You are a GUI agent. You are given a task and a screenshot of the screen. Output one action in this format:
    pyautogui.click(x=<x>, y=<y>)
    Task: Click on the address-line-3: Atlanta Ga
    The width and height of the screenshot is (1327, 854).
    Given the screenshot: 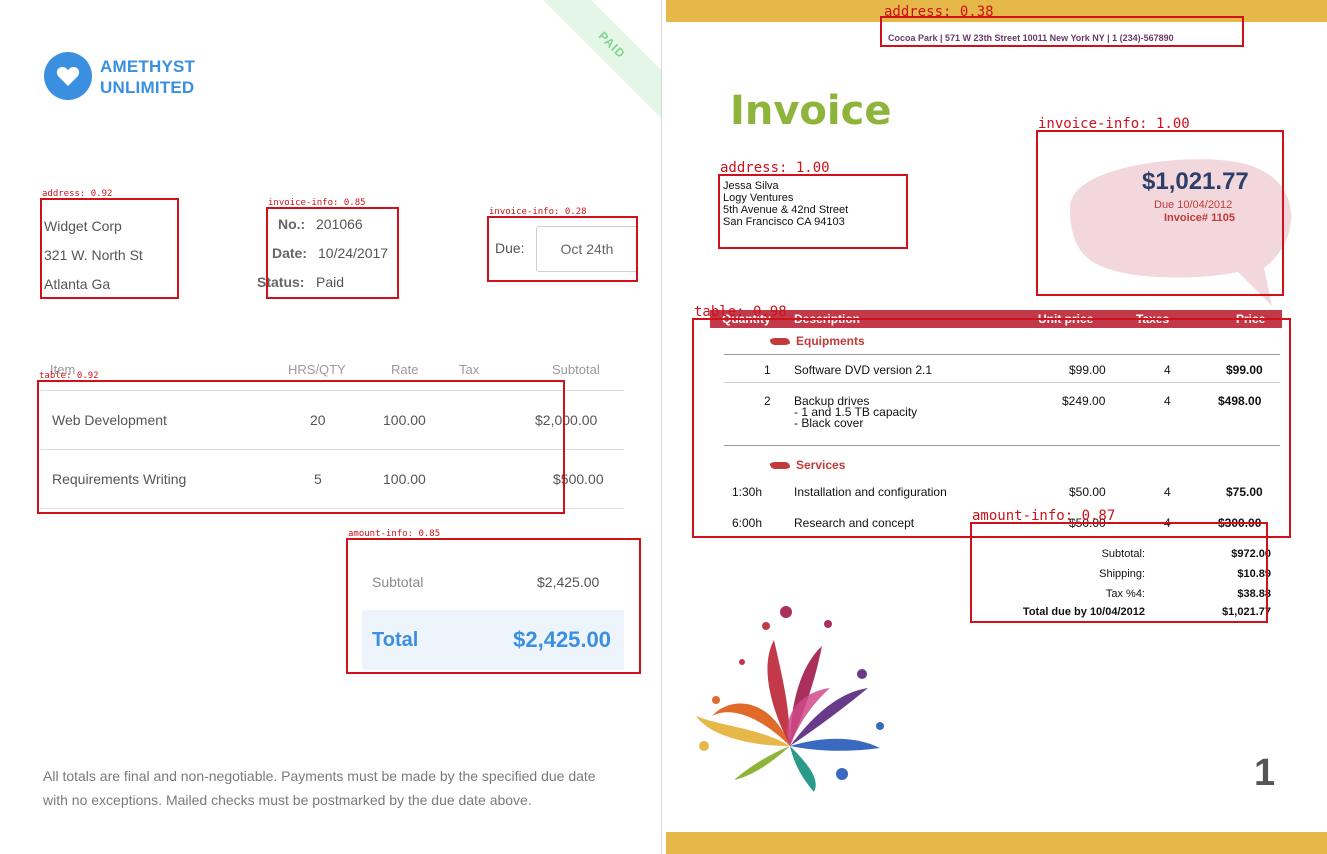 What is the action you would take?
    pyautogui.click(x=77, y=284)
    